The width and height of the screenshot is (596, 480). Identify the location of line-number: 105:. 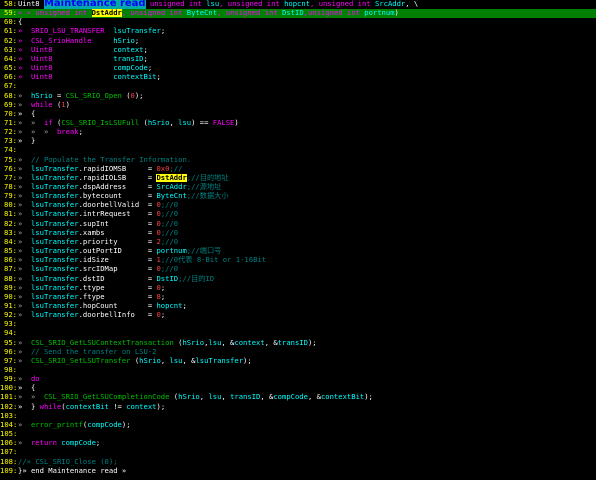
(9, 434).